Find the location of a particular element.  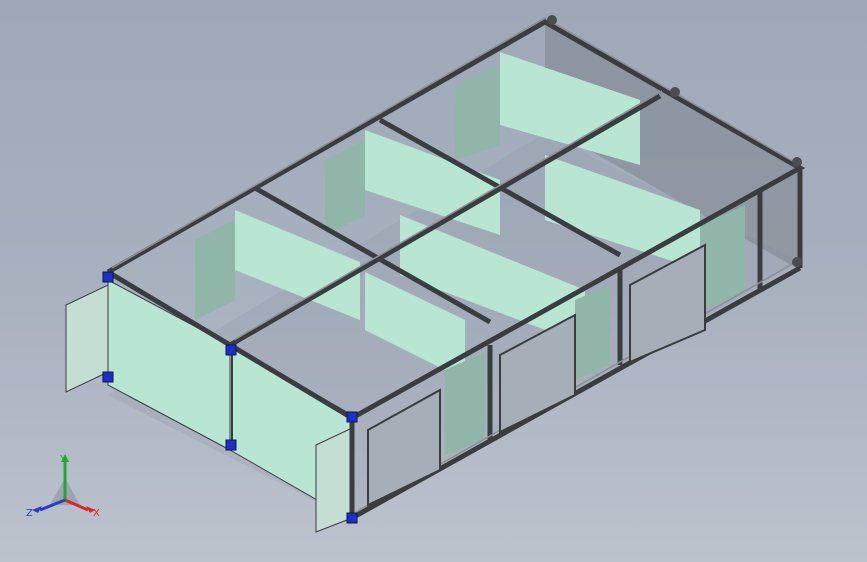

door-left is located at coordinates (87, 338).